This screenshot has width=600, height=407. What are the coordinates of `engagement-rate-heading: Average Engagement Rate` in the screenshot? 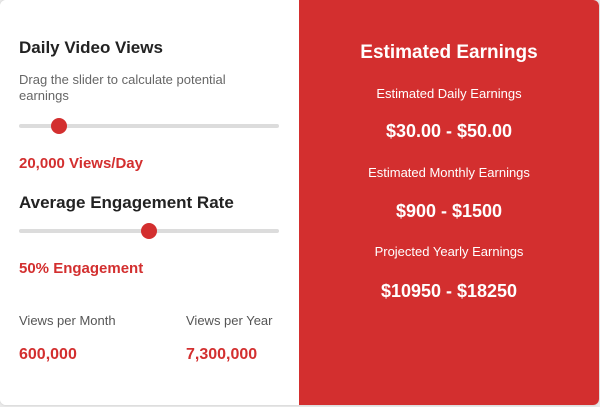 It's located at (126, 202).